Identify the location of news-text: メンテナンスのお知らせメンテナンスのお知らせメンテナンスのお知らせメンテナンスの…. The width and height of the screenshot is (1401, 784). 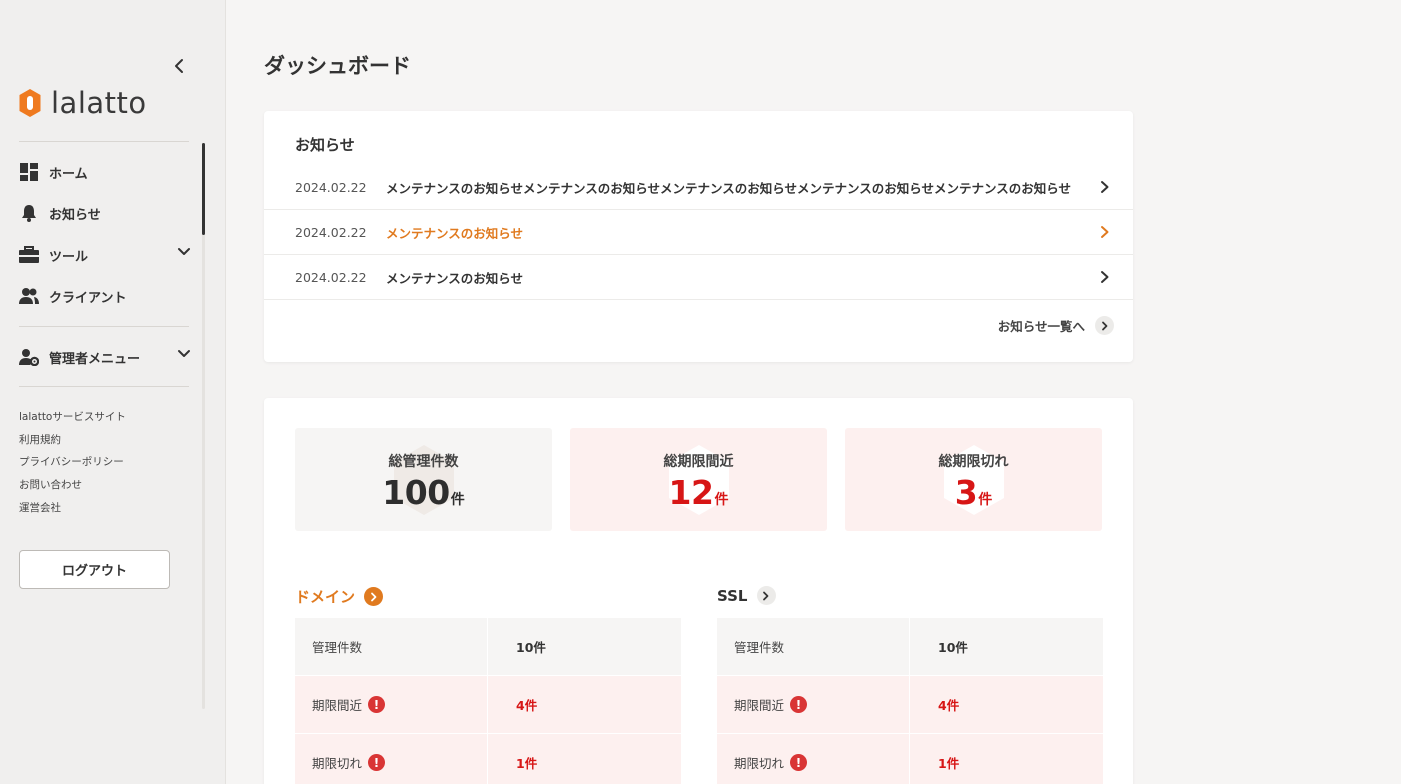
(729, 188).